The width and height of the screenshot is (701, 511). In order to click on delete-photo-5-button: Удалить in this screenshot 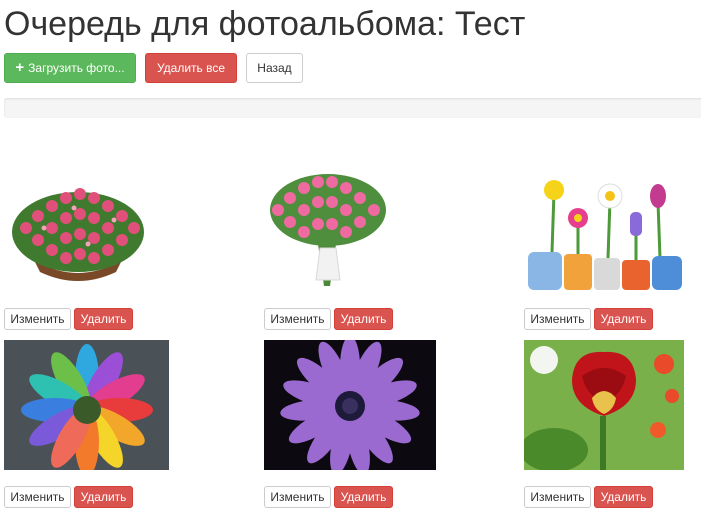, I will do `click(363, 497)`.